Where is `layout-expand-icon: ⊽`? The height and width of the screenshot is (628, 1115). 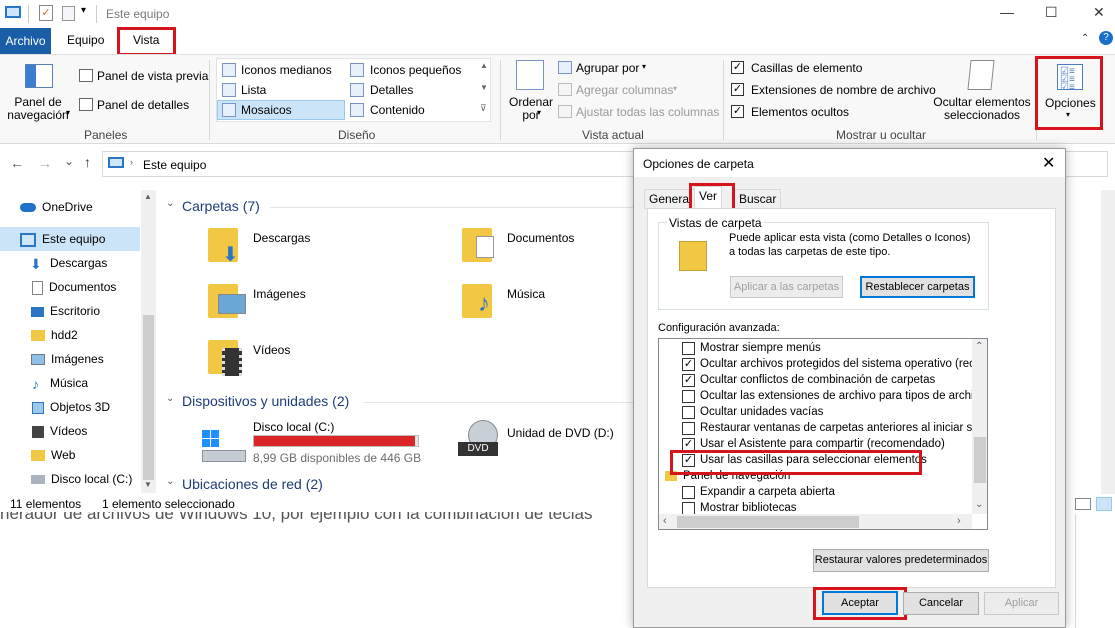 layout-expand-icon: ⊽ is located at coordinates (483, 108).